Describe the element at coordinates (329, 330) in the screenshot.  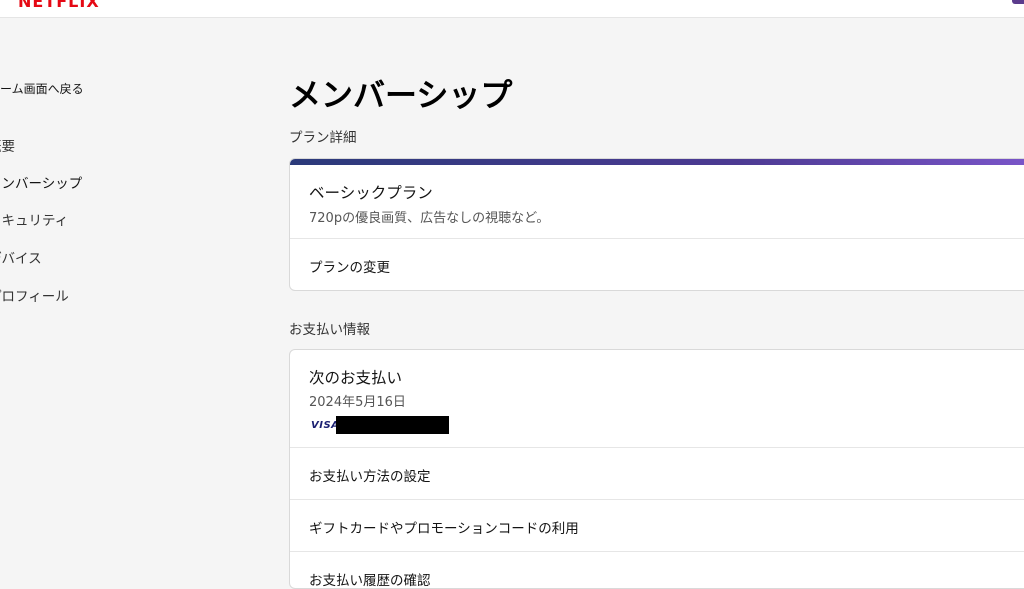
I see `payment-info-heading: お支払い情報` at that location.